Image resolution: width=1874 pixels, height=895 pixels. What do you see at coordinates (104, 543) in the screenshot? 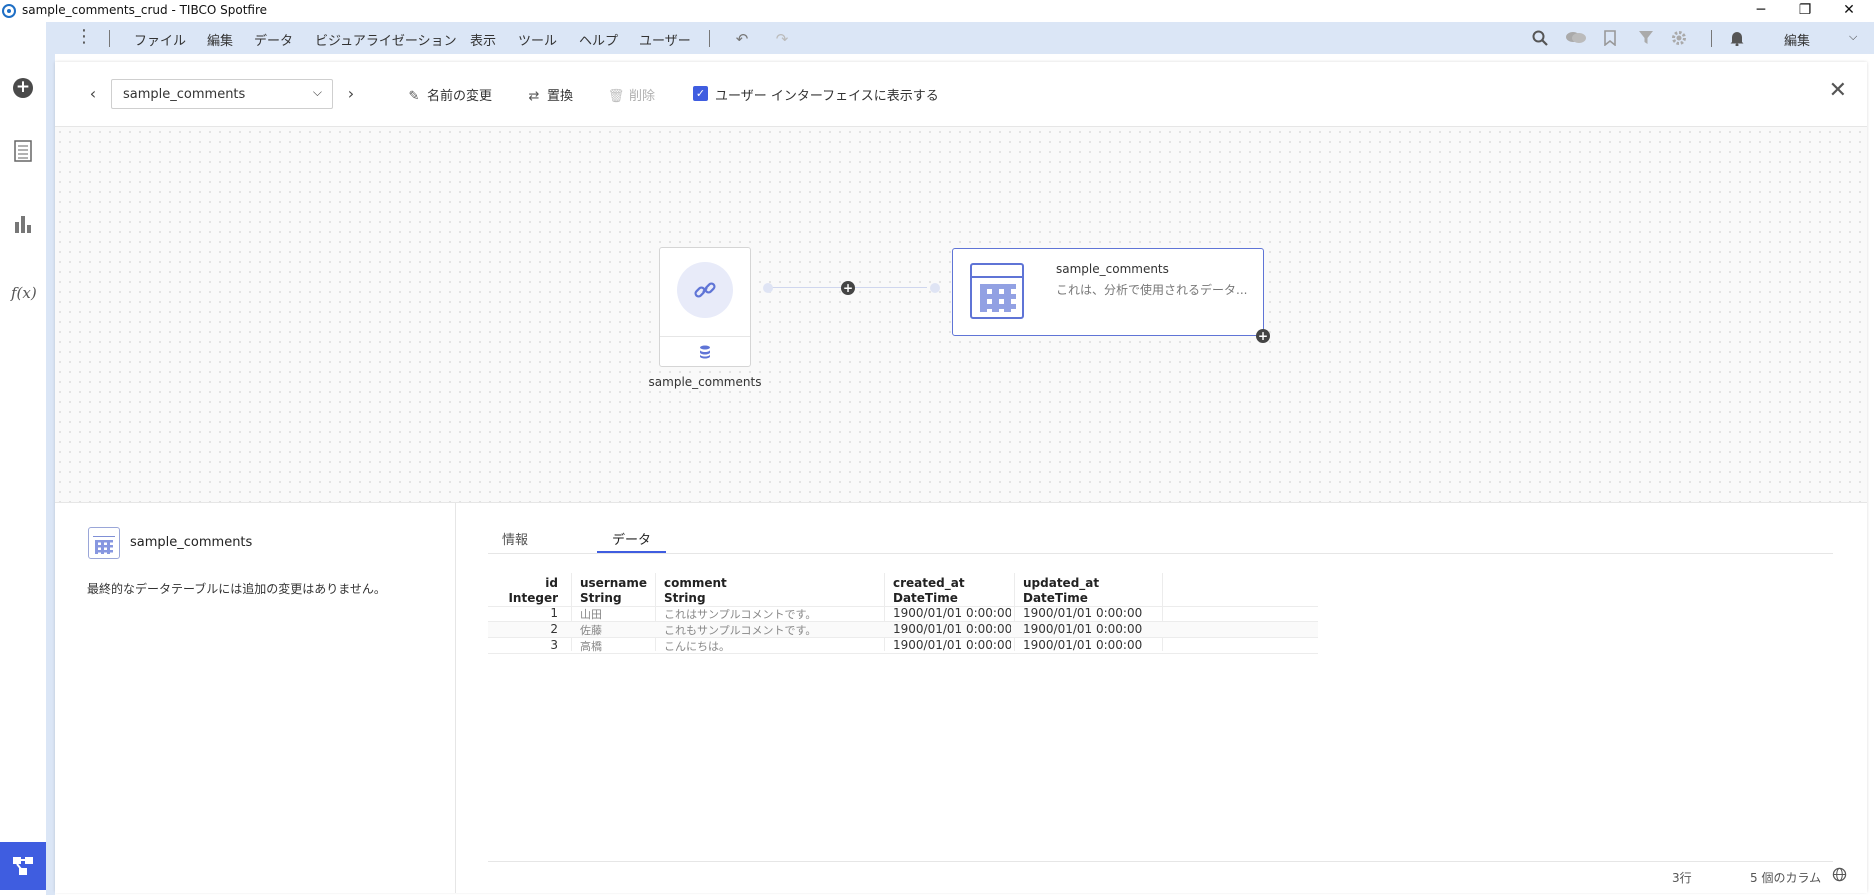
I see `data-table-icon` at bounding box center [104, 543].